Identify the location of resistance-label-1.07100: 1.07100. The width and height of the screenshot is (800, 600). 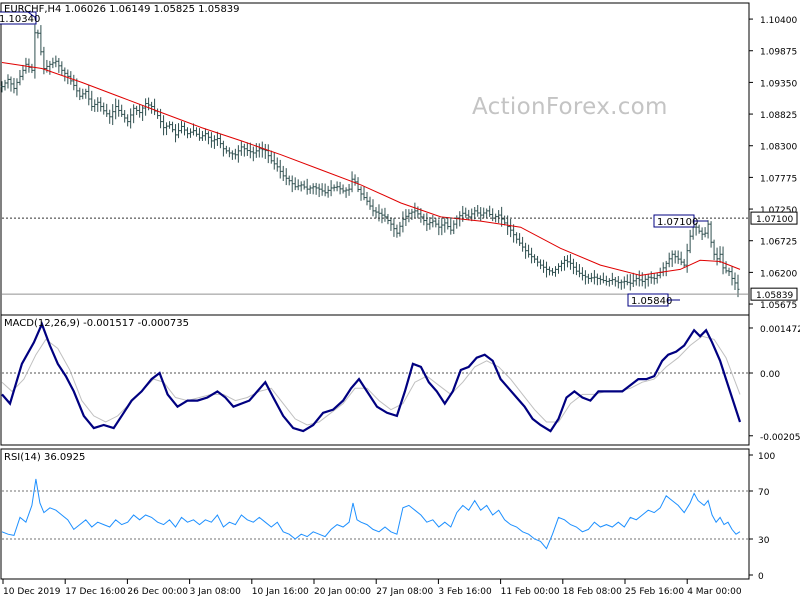
(680, 221).